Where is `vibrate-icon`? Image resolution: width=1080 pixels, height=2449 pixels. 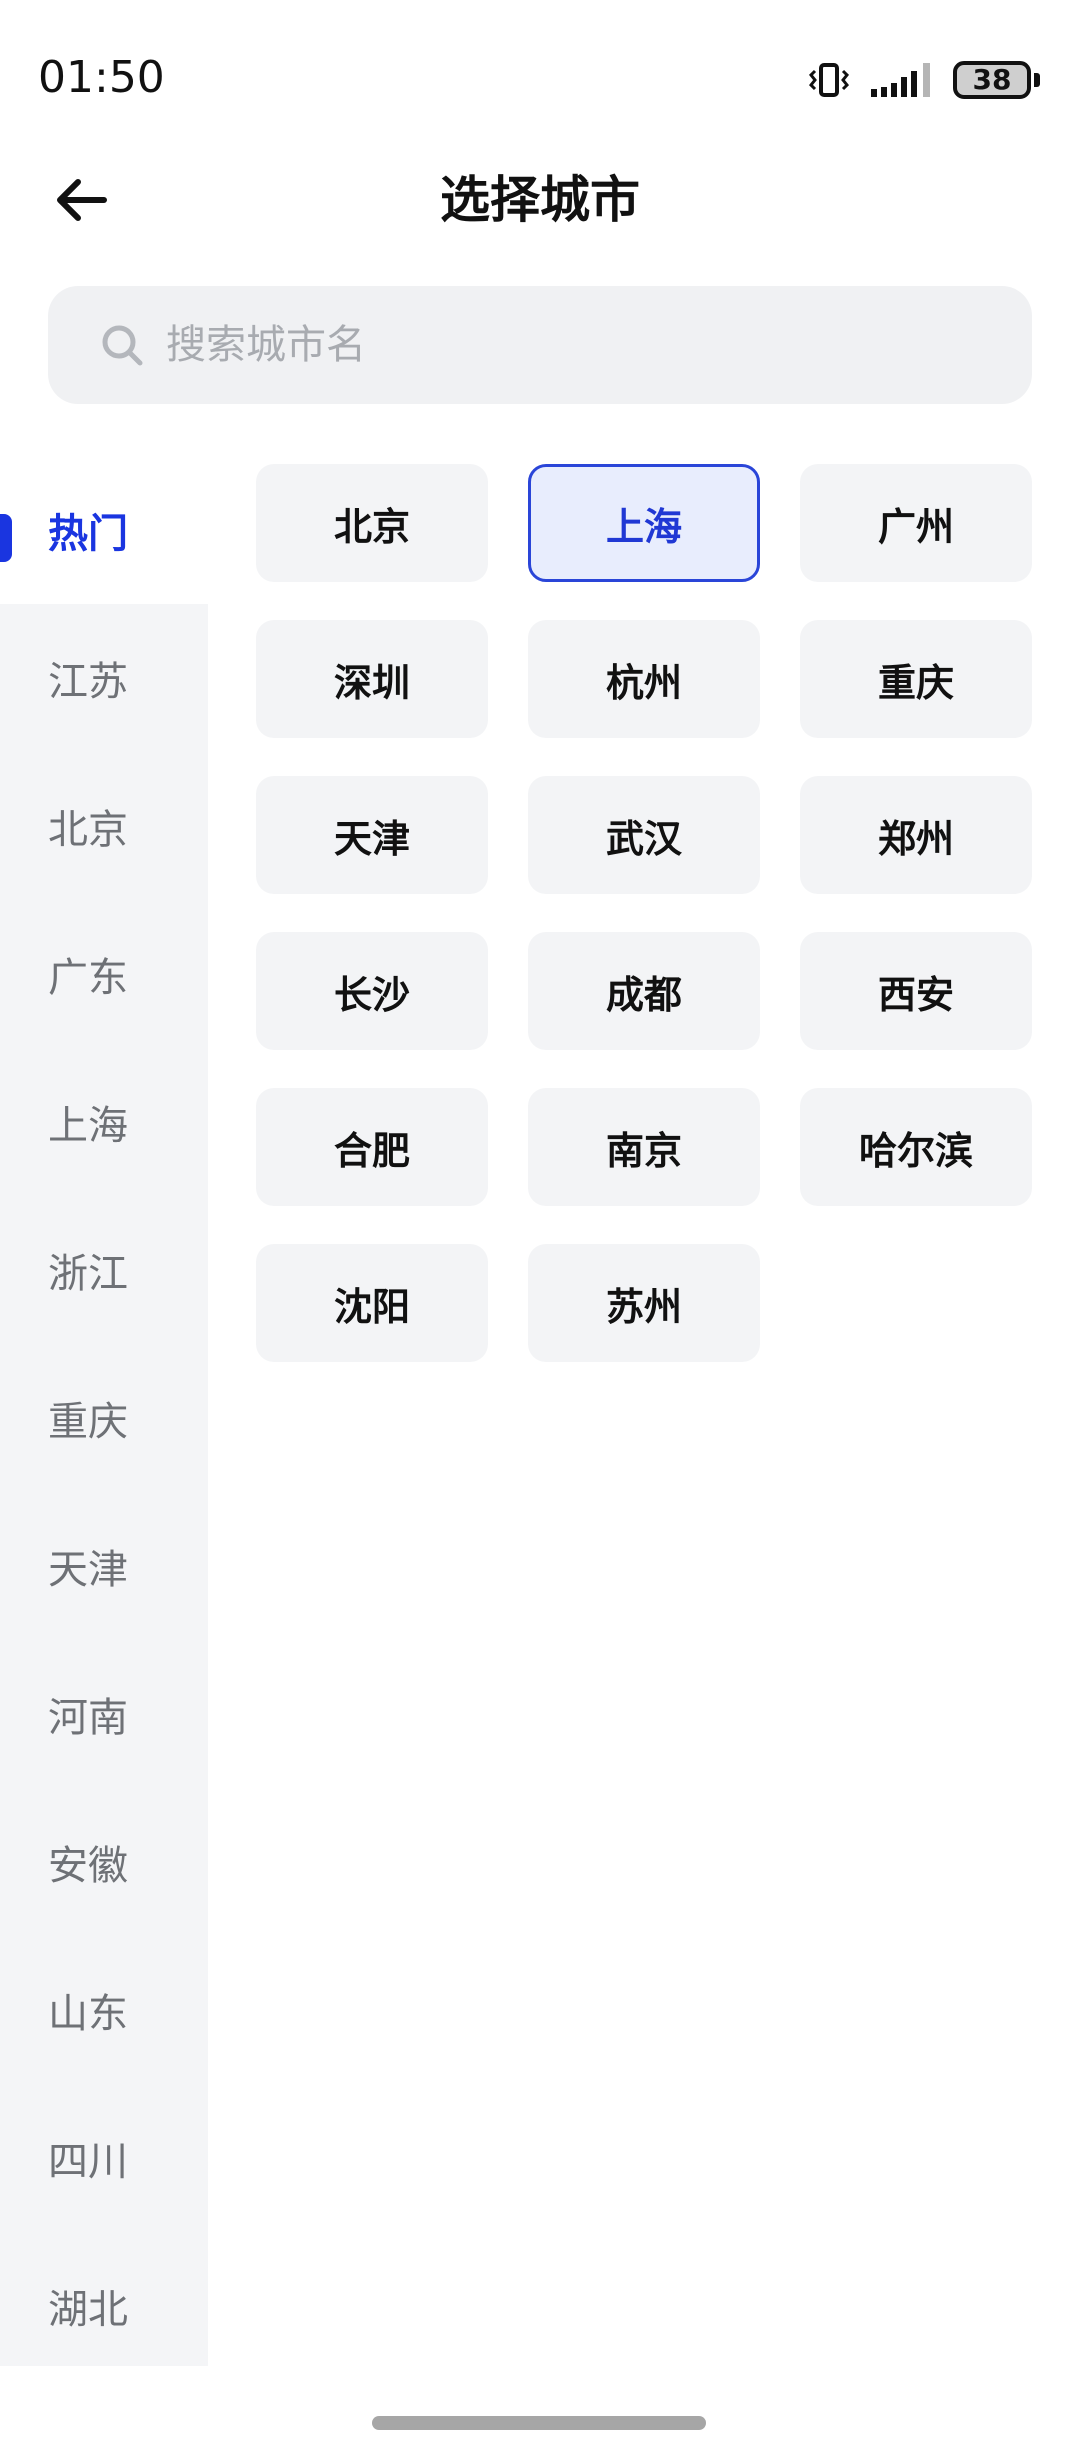 vibrate-icon is located at coordinates (829, 80).